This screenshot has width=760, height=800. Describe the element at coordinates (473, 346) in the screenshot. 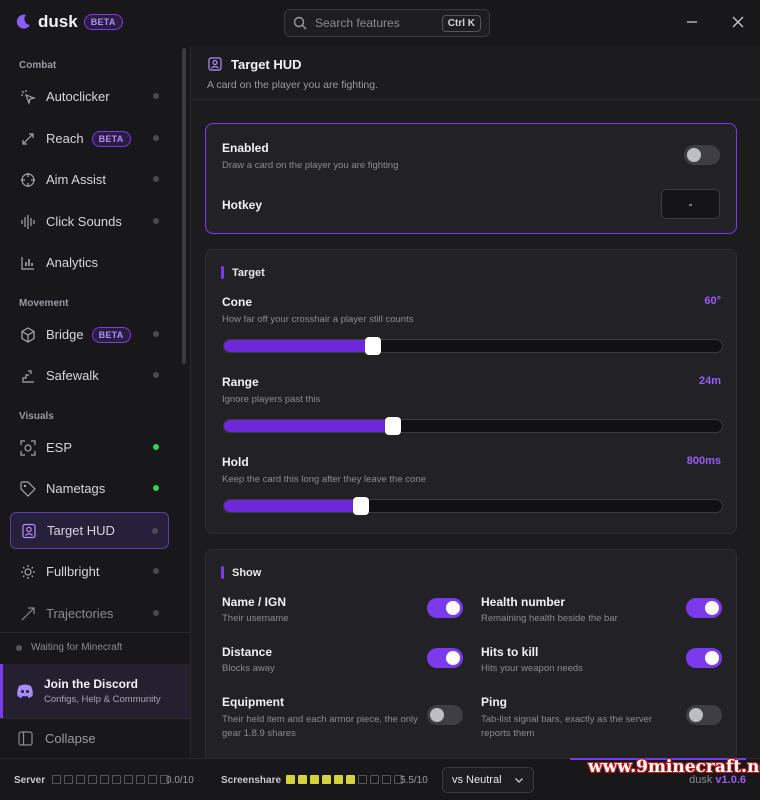

I see `cone-slider` at that location.